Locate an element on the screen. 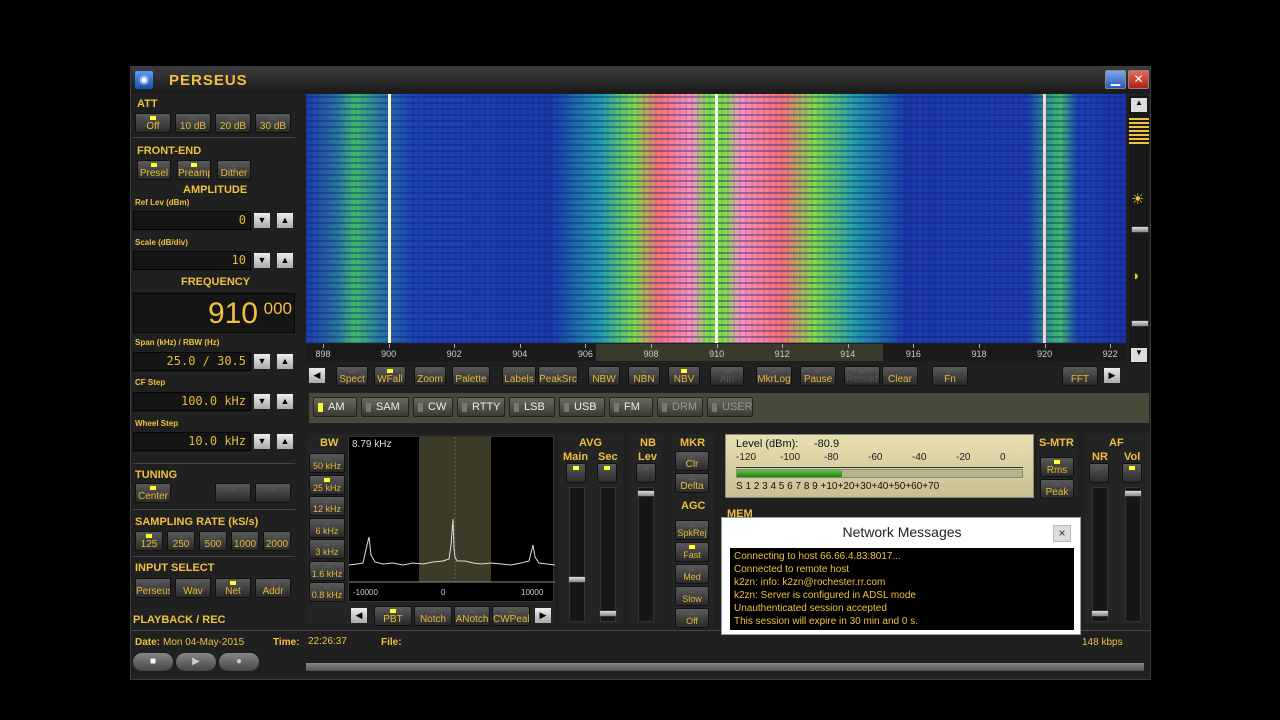 The width and height of the screenshot is (1280, 720). scale-up-button: ▲ is located at coordinates (285, 260).